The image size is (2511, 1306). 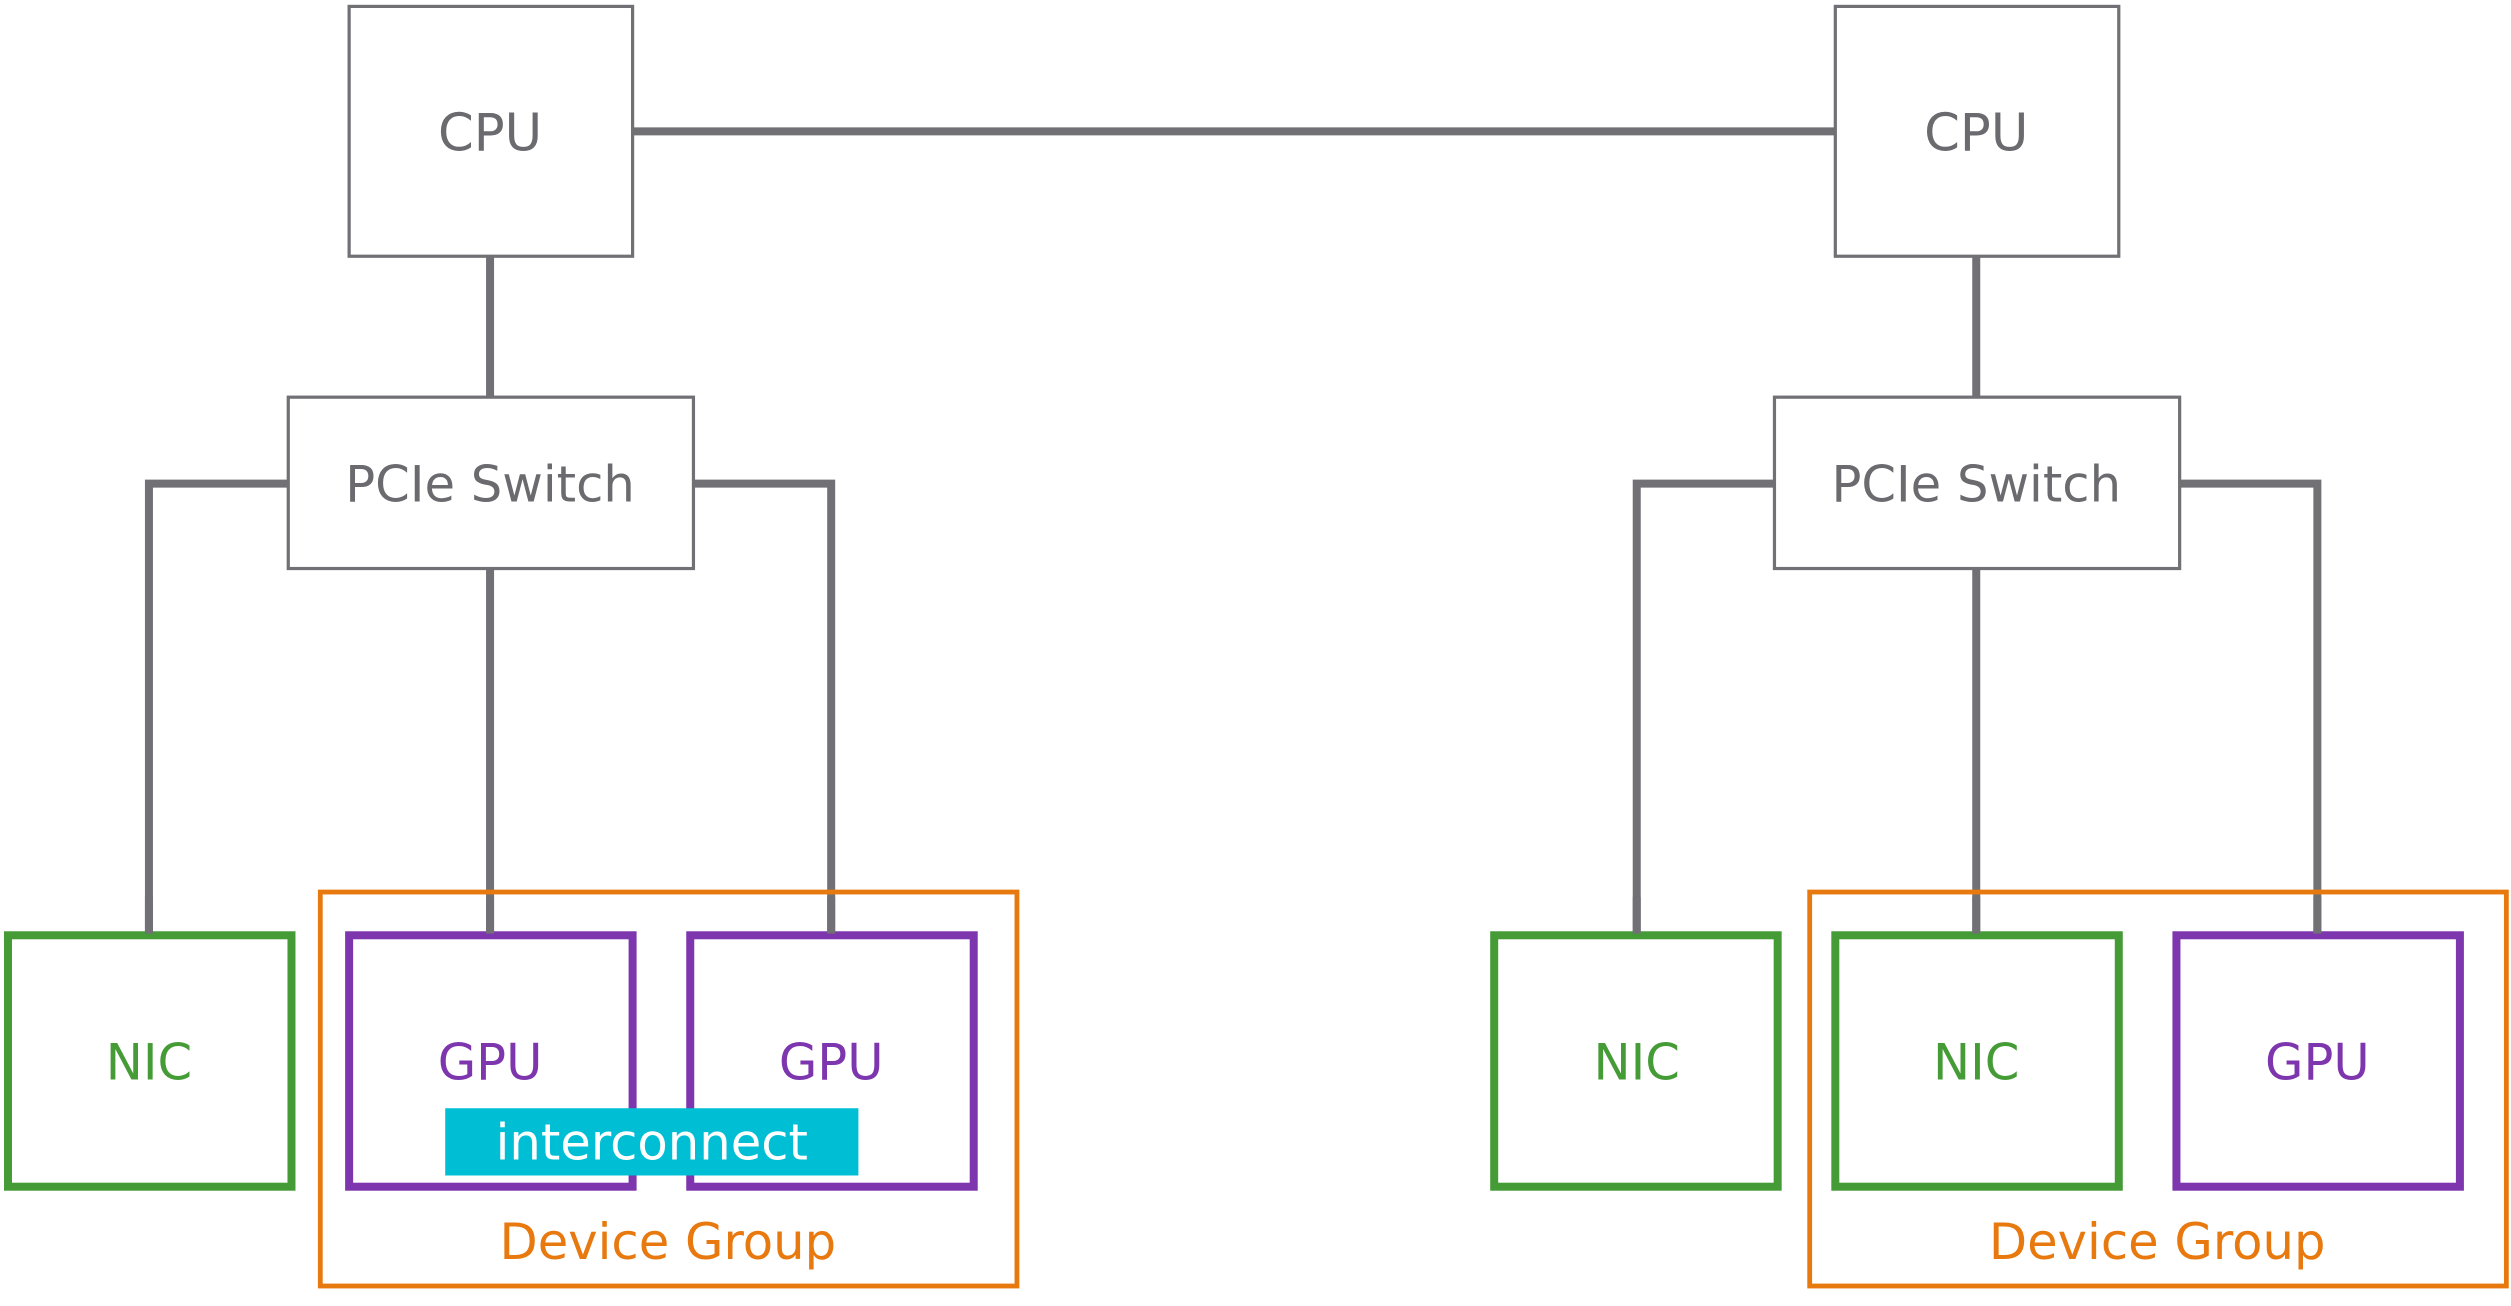 What do you see at coordinates (216, 706) in the screenshot?
I see `left-switch-to-nic-link` at bounding box center [216, 706].